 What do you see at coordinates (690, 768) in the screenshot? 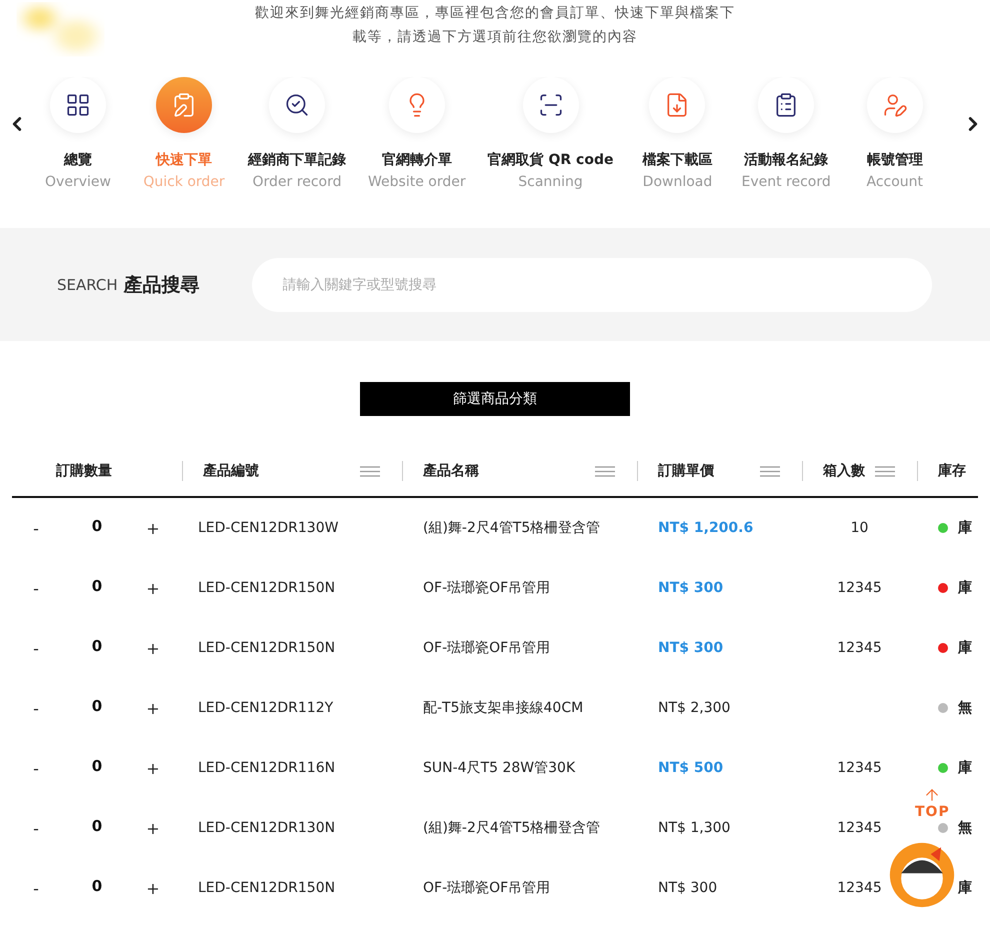
I see `unit-price: NT$ 500` at bounding box center [690, 768].